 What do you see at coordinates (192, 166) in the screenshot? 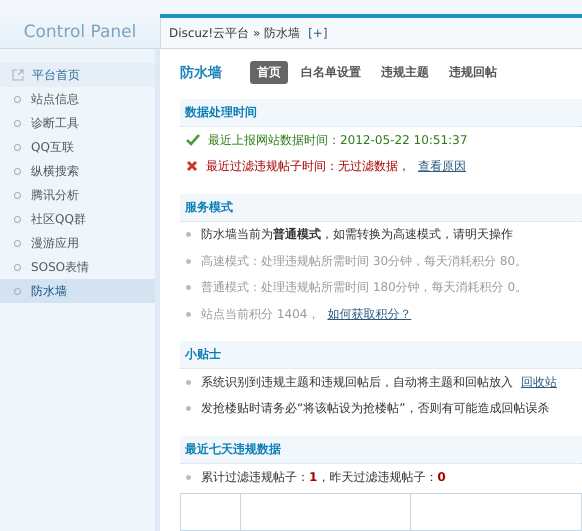
I see `cross-icon` at bounding box center [192, 166].